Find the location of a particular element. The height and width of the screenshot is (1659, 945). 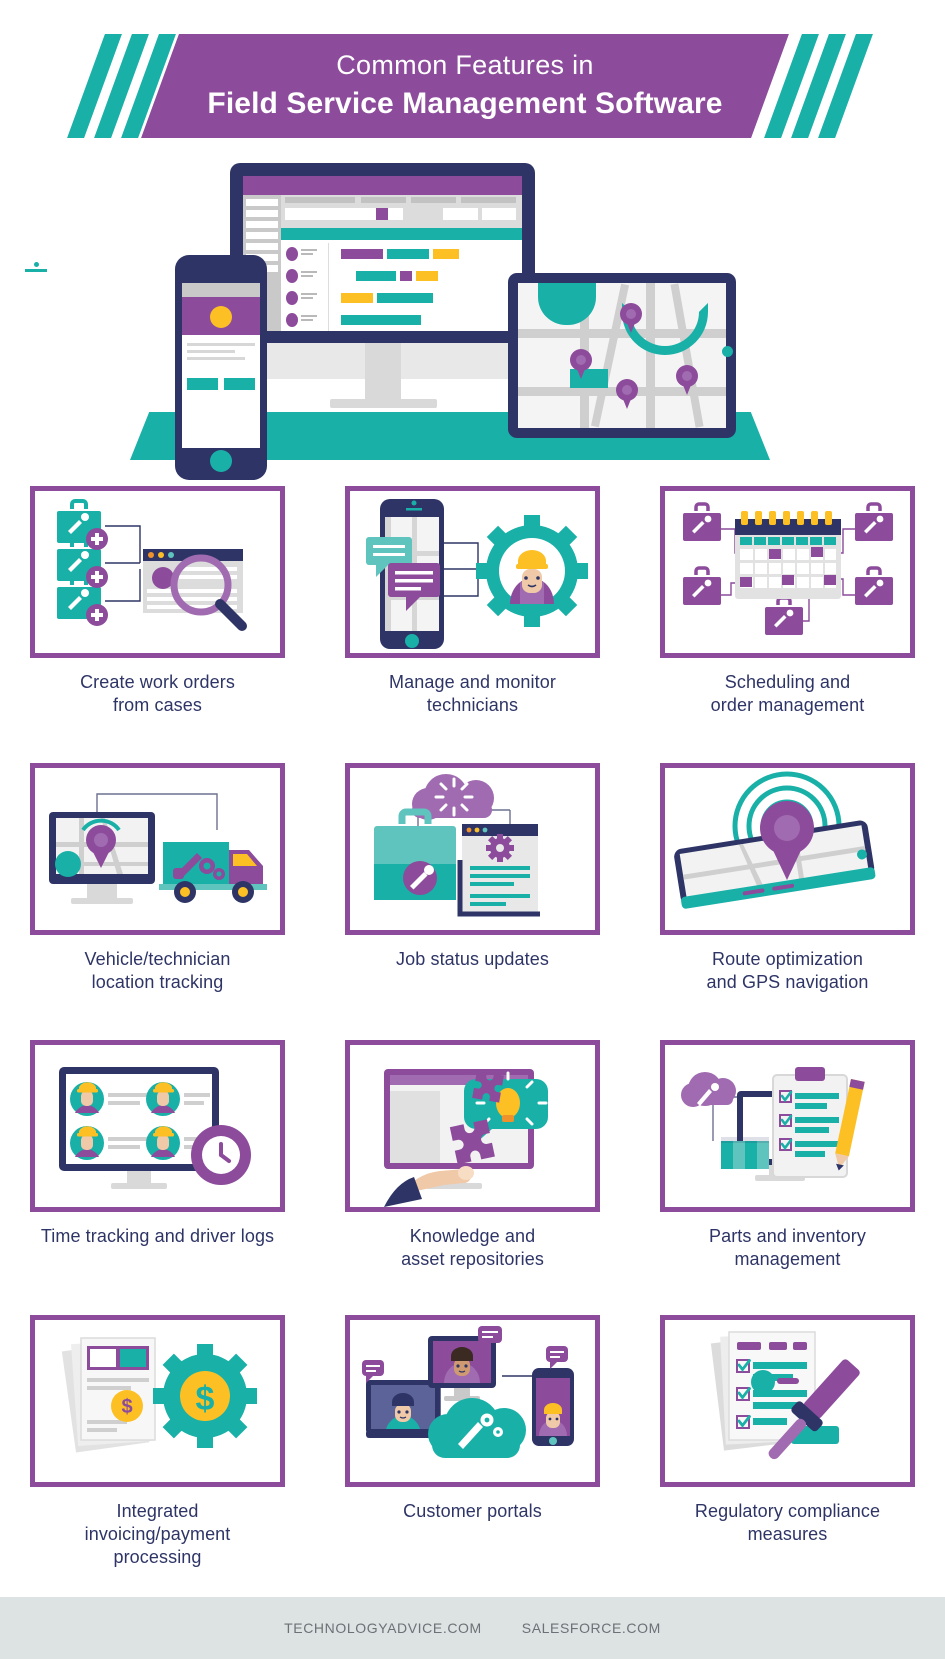

feature-card: Time tracking and driver logs is located at coordinates (157, 1155).